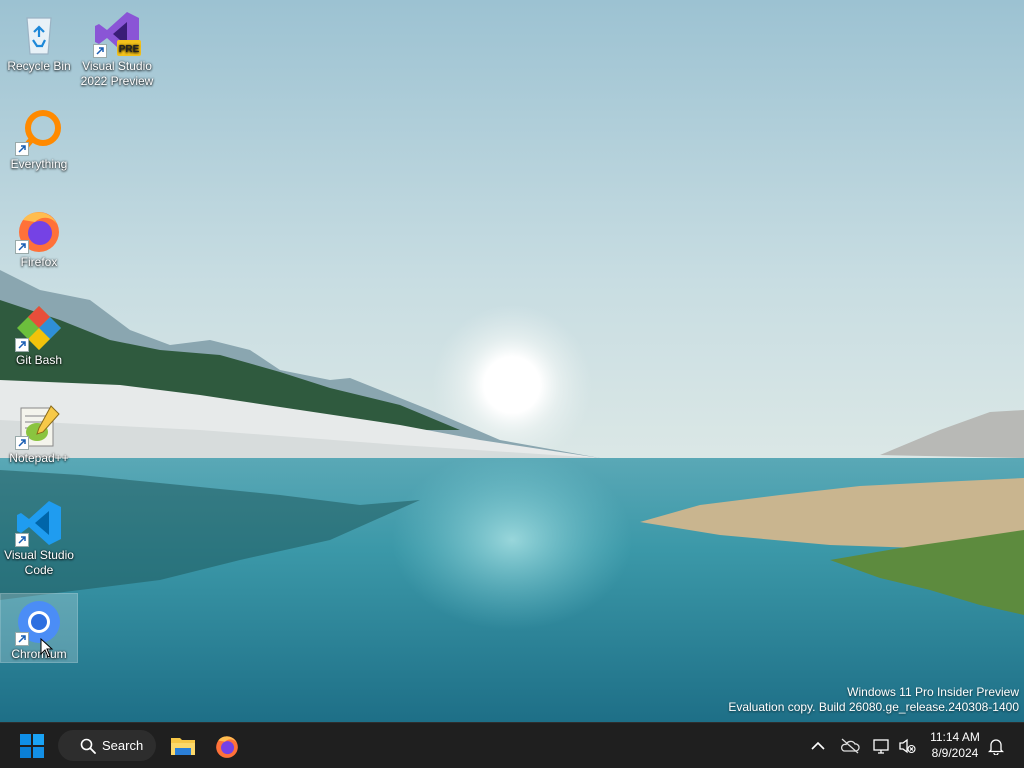  I want to click on search-label: Search, so click(123, 745).